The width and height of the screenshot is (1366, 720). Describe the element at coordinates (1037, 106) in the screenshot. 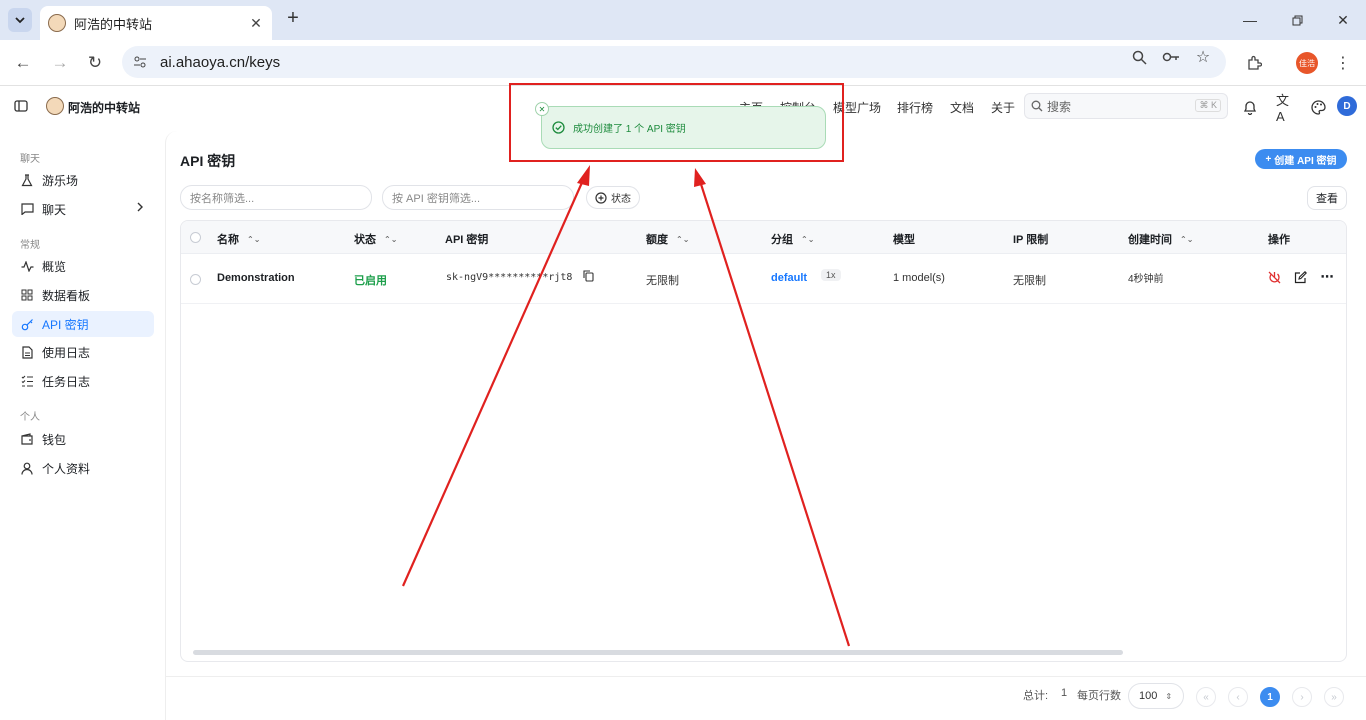

I see `search-icon` at that location.